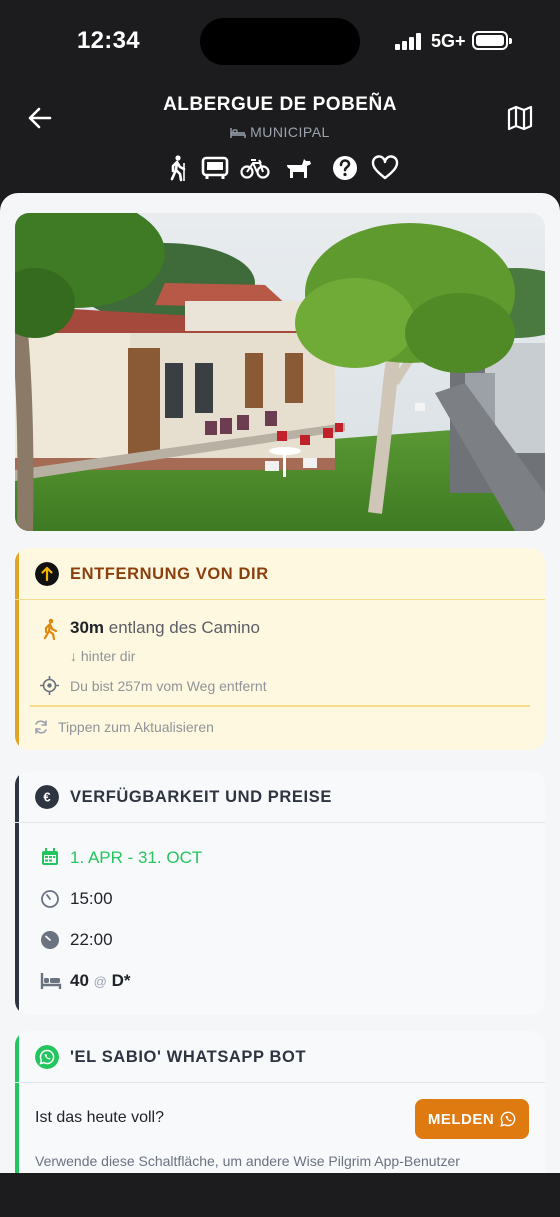  Describe the element at coordinates (50, 899) in the screenshot. I see `clock-open-icon` at that location.